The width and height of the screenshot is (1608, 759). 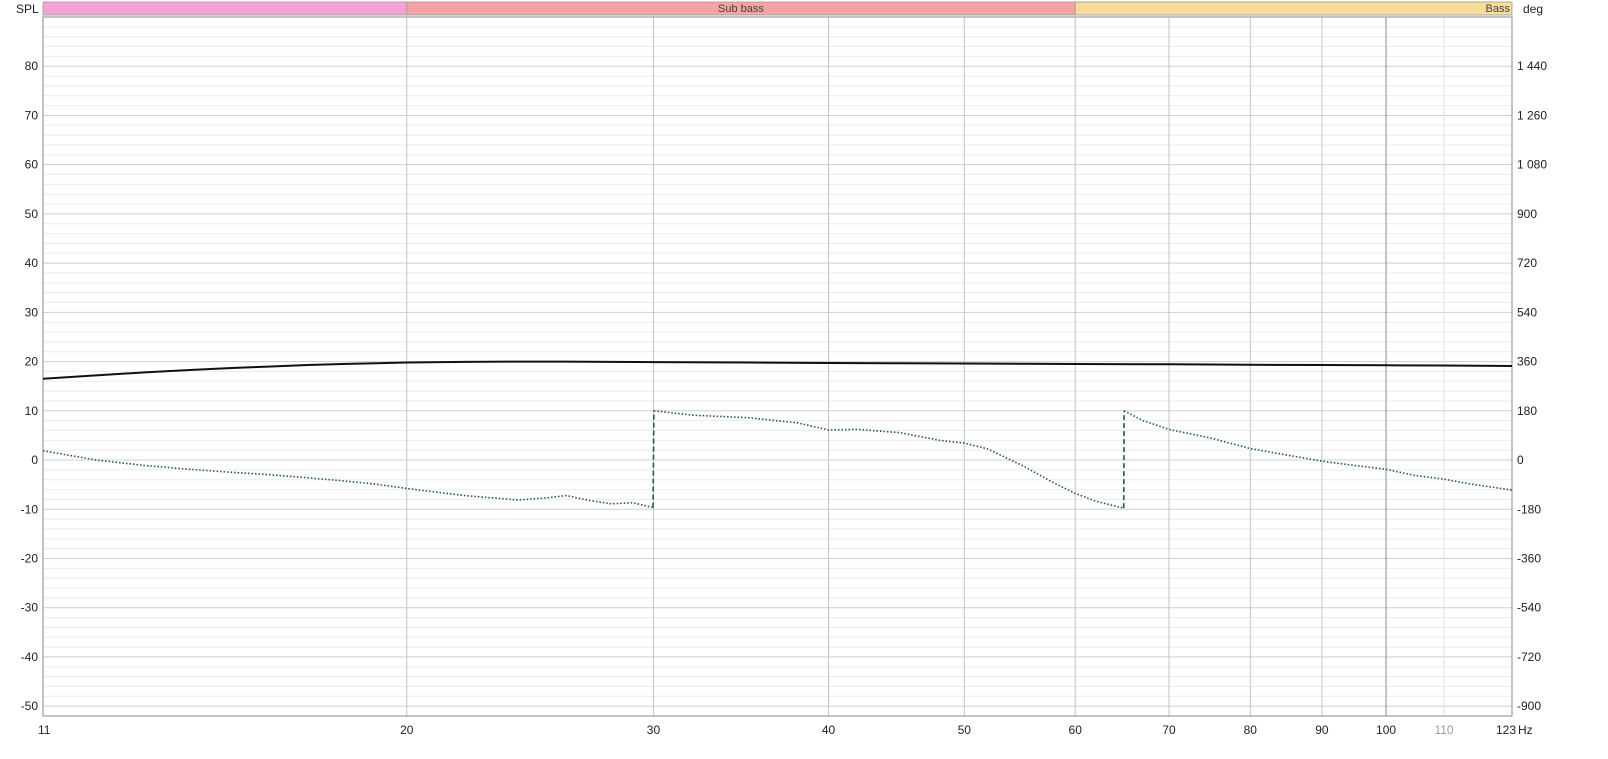 What do you see at coordinates (1525, 730) in the screenshot?
I see `x-unit-label: Hz` at bounding box center [1525, 730].